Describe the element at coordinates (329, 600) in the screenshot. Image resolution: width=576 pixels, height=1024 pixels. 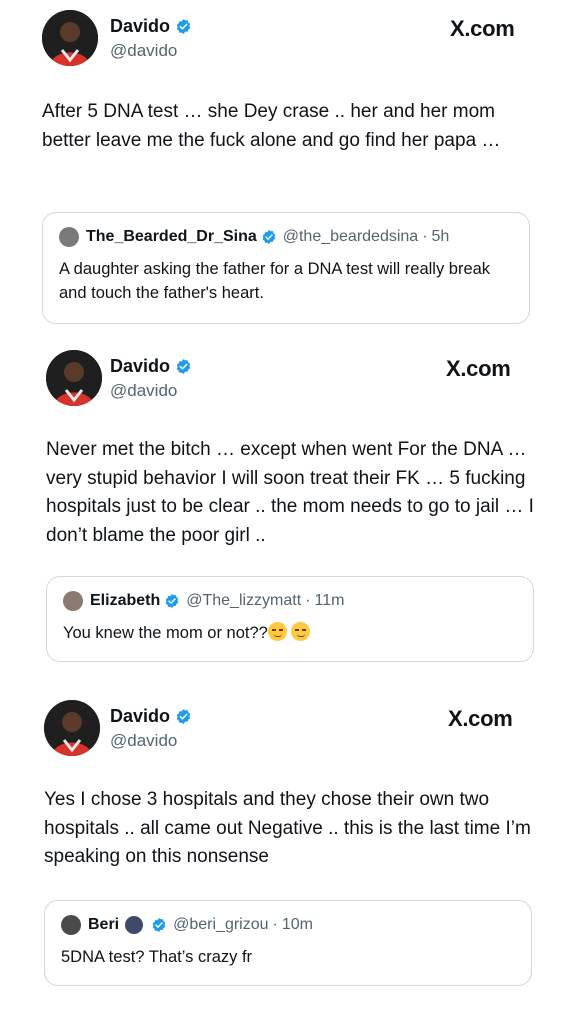
I see `quote-timestamp: 11m` at that location.